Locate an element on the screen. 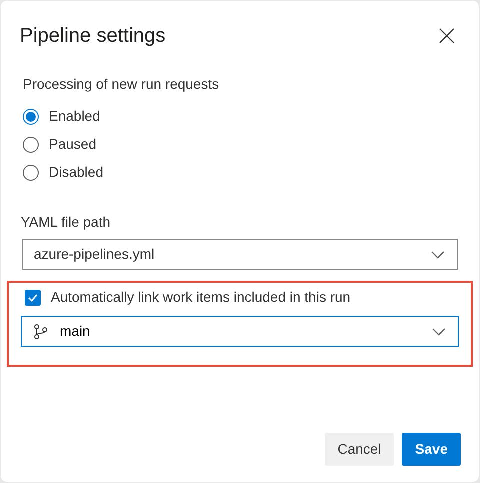 The width and height of the screenshot is (480, 483). close-button is located at coordinates (447, 36).